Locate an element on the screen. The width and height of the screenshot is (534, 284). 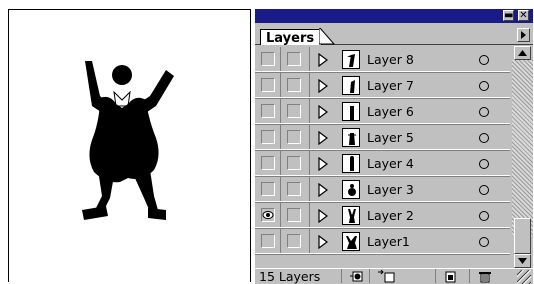
scroll-up-arrow-icon is located at coordinates (522, 53).